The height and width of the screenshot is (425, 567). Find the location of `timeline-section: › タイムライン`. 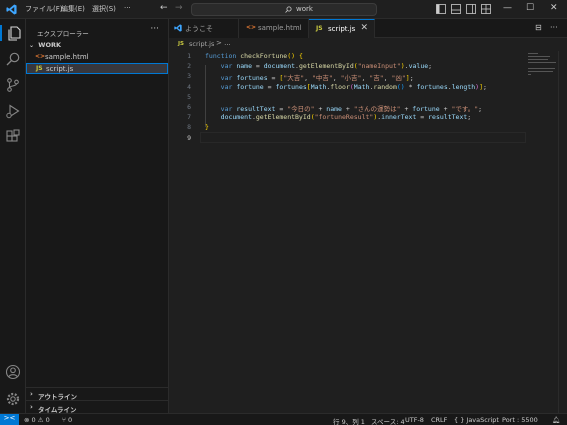

timeline-section: › タイムライン is located at coordinates (97, 407).